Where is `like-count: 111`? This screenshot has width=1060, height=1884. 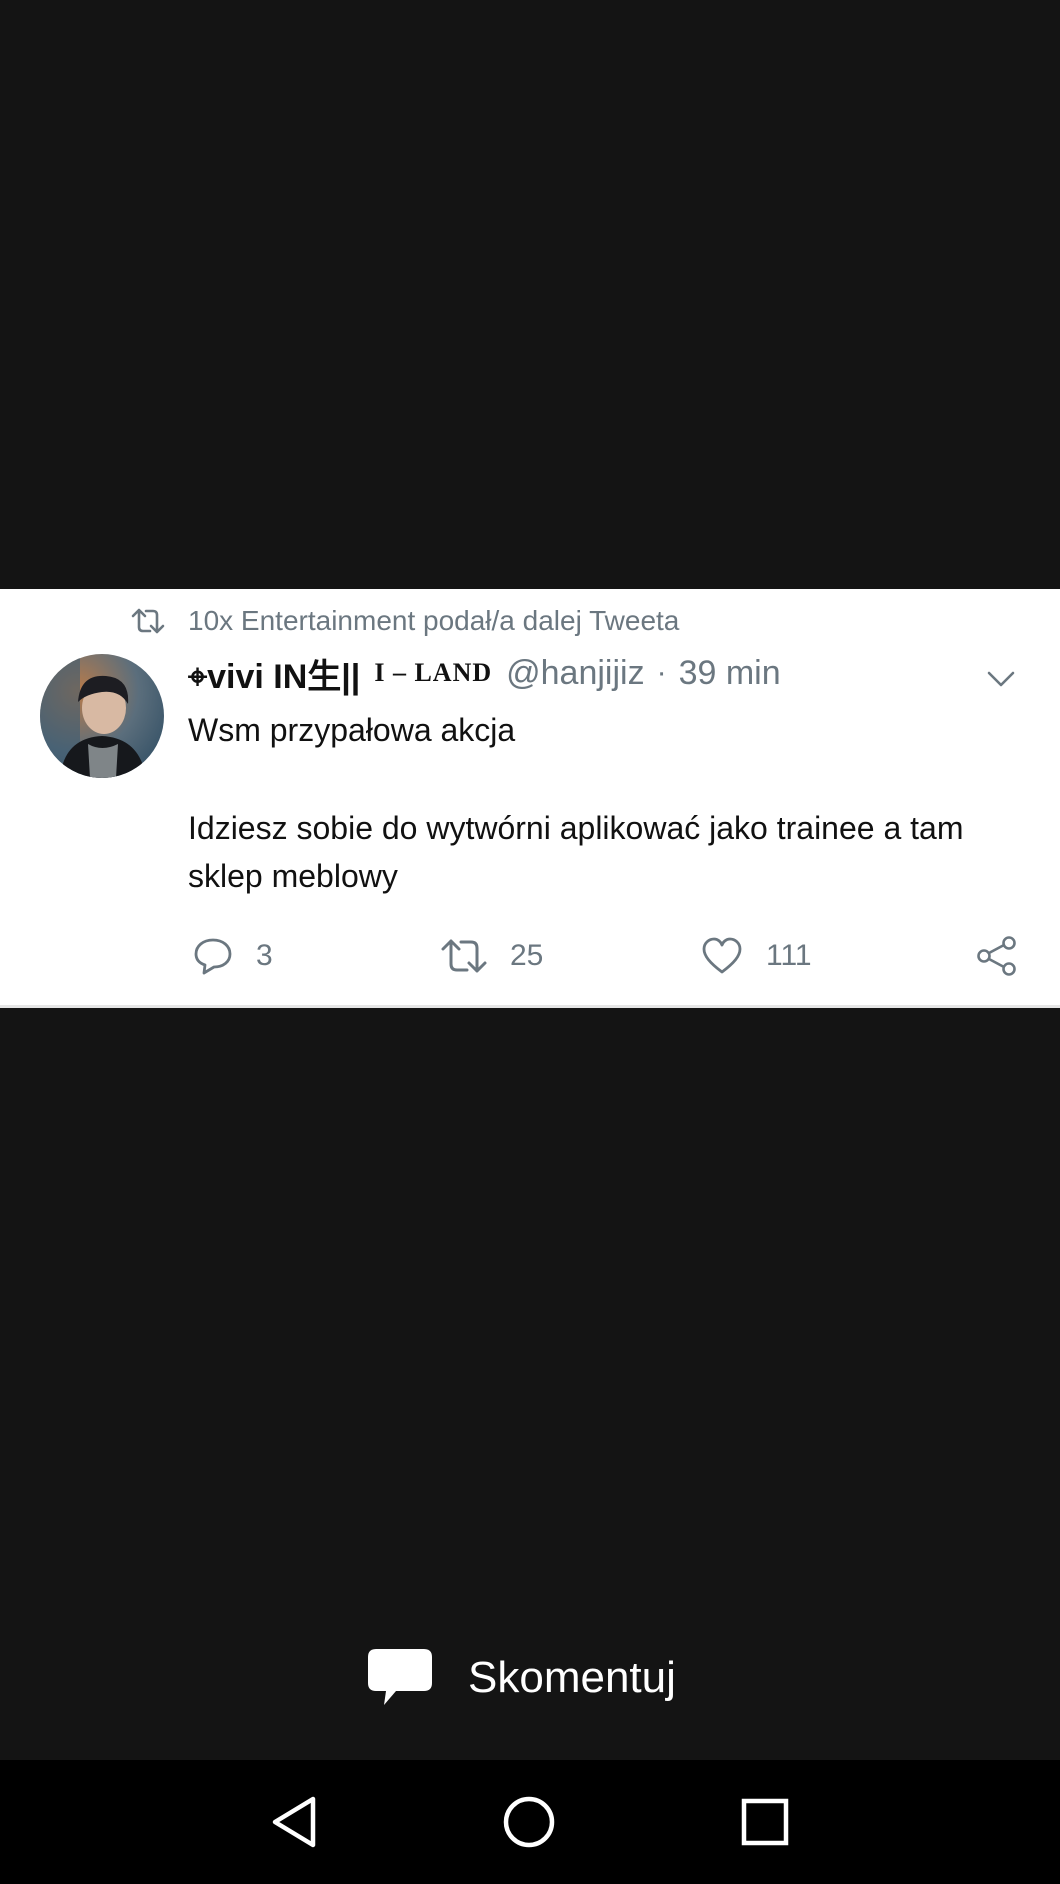
like-count: 111 is located at coordinates (789, 955).